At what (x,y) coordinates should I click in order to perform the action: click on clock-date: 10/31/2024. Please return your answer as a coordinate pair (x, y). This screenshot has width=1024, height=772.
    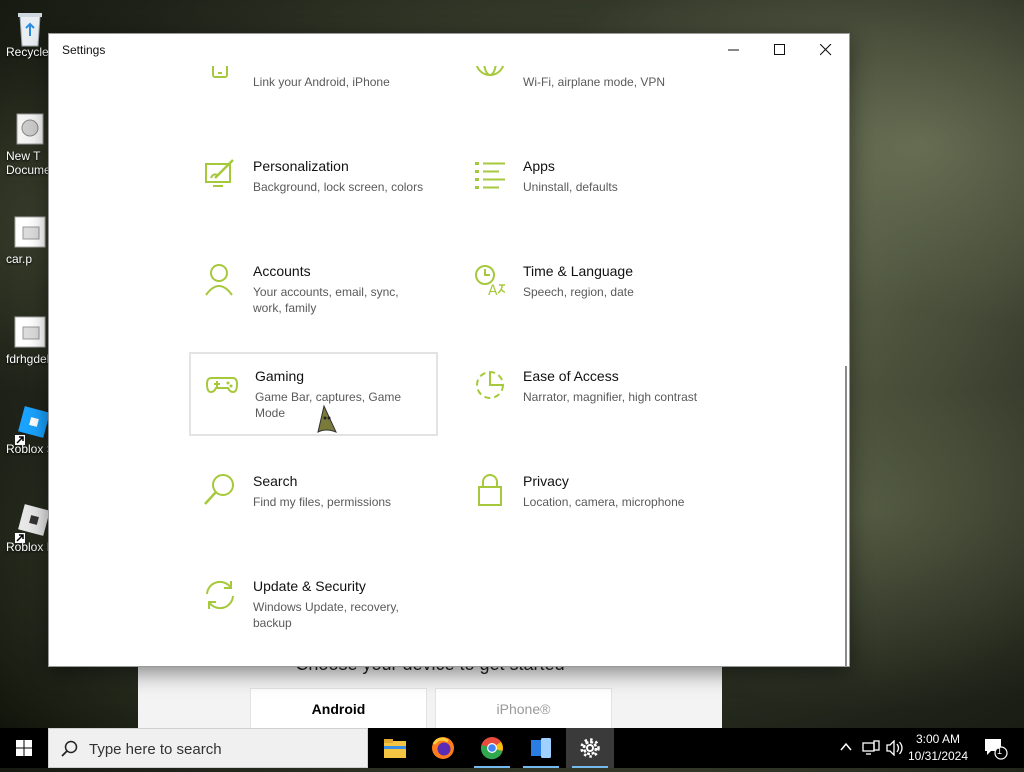
    Looking at the image, I should click on (938, 756).